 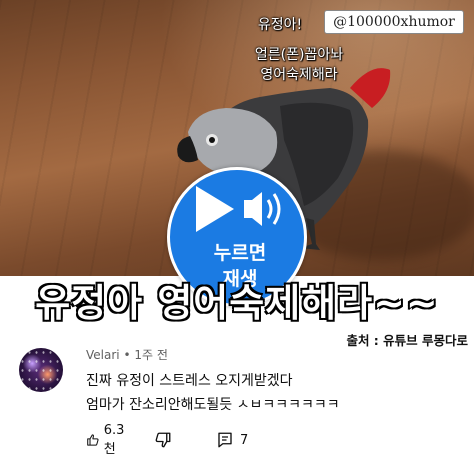 I want to click on avatar, so click(x=41, y=370).